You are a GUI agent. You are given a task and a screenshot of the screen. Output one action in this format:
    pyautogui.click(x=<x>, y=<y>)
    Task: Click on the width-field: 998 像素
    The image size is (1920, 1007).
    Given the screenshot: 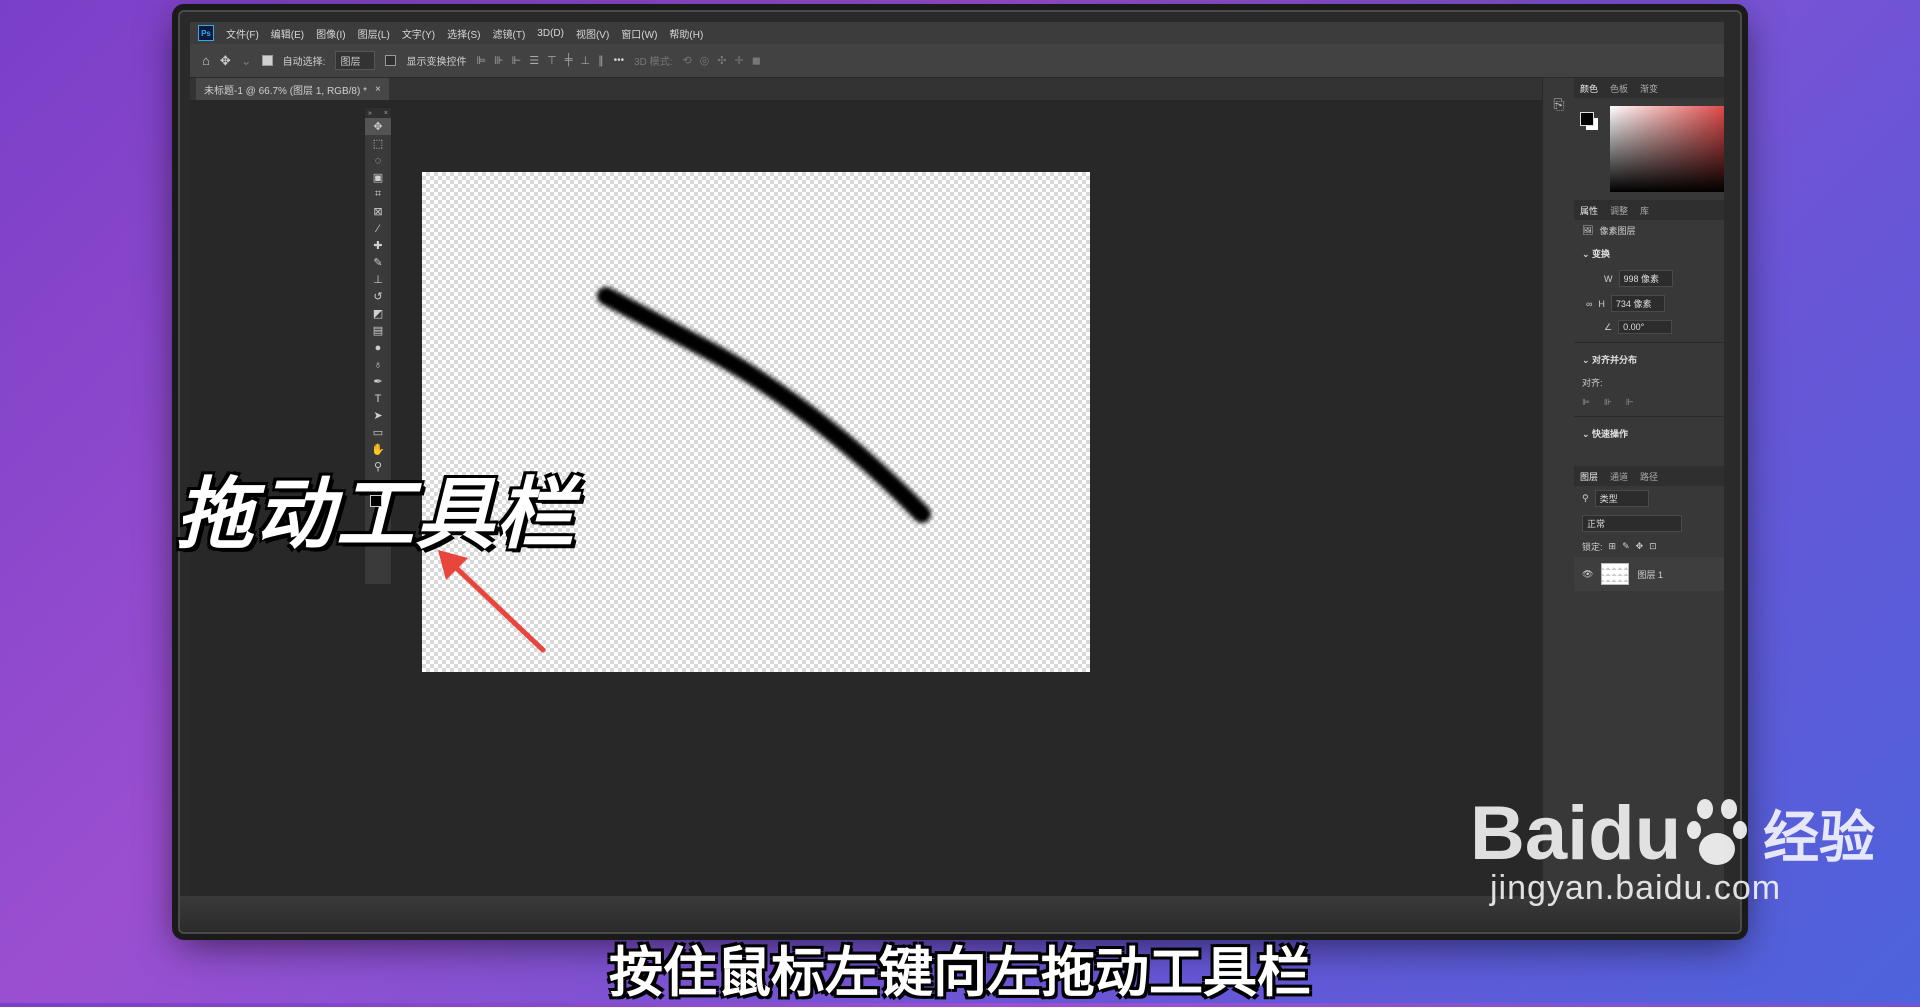 What is the action you would take?
    pyautogui.click(x=1645, y=278)
    